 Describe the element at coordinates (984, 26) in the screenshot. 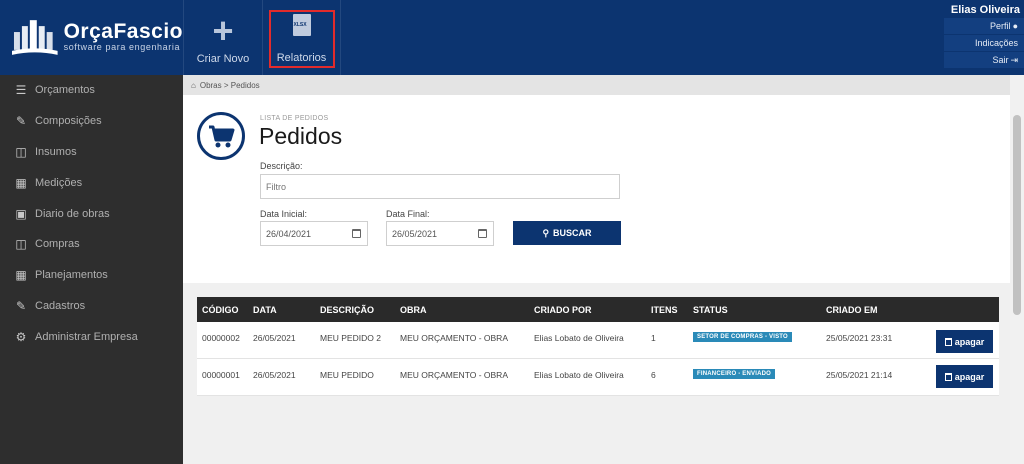

I see `profile-link: Perfil ●` at that location.